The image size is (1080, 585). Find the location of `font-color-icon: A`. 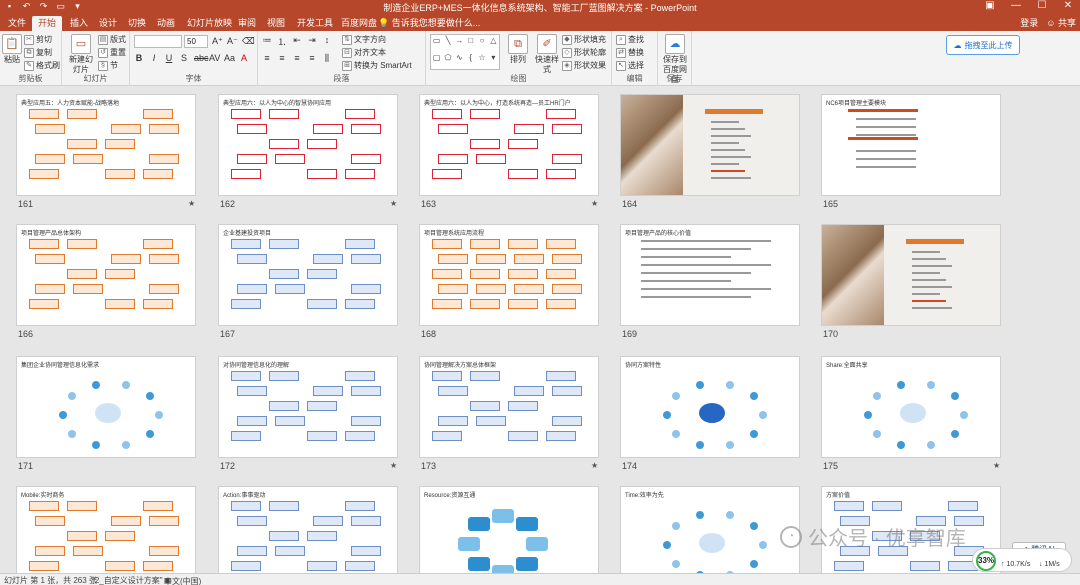

font-color-icon: A is located at coordinates (244, 58).